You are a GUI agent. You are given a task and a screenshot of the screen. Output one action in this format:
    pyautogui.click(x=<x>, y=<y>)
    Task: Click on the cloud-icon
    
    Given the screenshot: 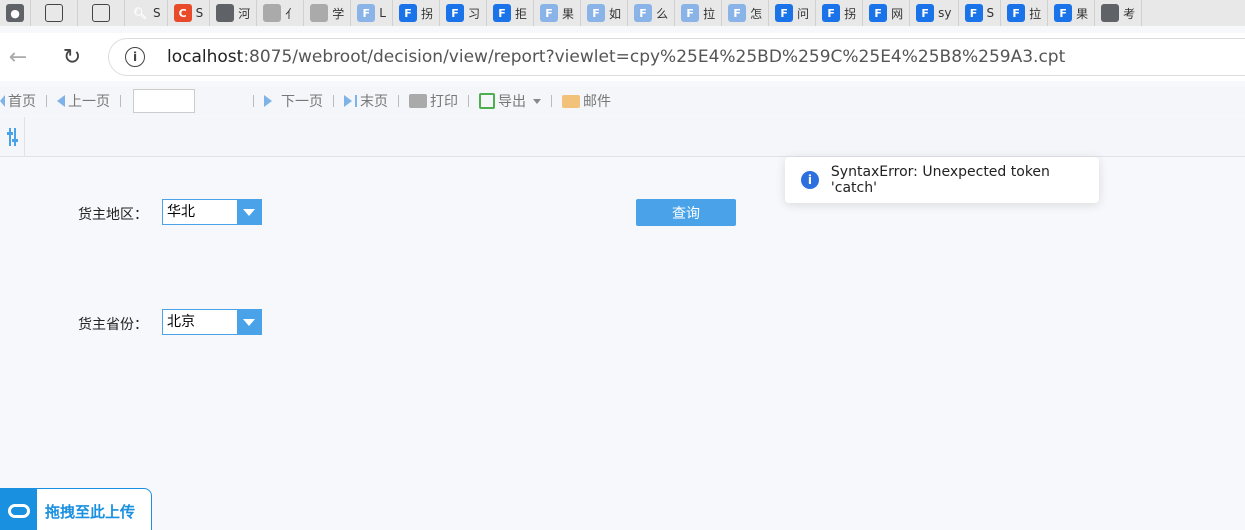 What is the action you would take?
    pyautogui.click(x=19, y=509)
    